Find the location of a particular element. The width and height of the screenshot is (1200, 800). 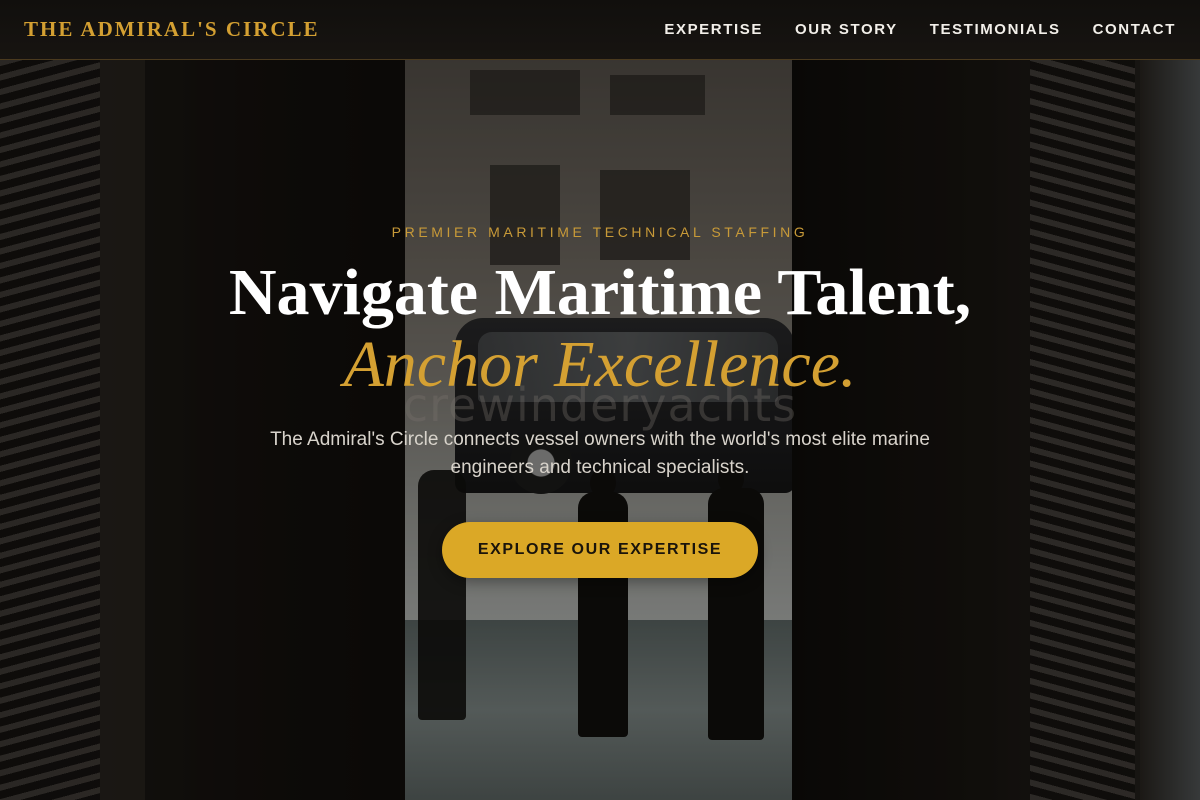

nav-link-testimonials: TESTIMONIALS is located at coordinates (995, 29).